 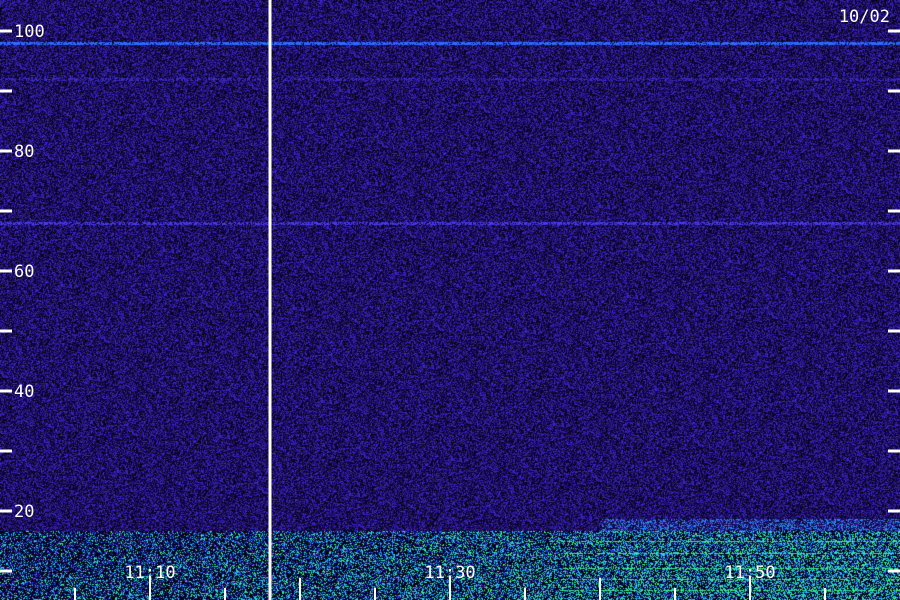 What do you see at coordinates (864, 17) in the screenshot?
I see `date-label: 10/02` at bounding box center [864, 17].